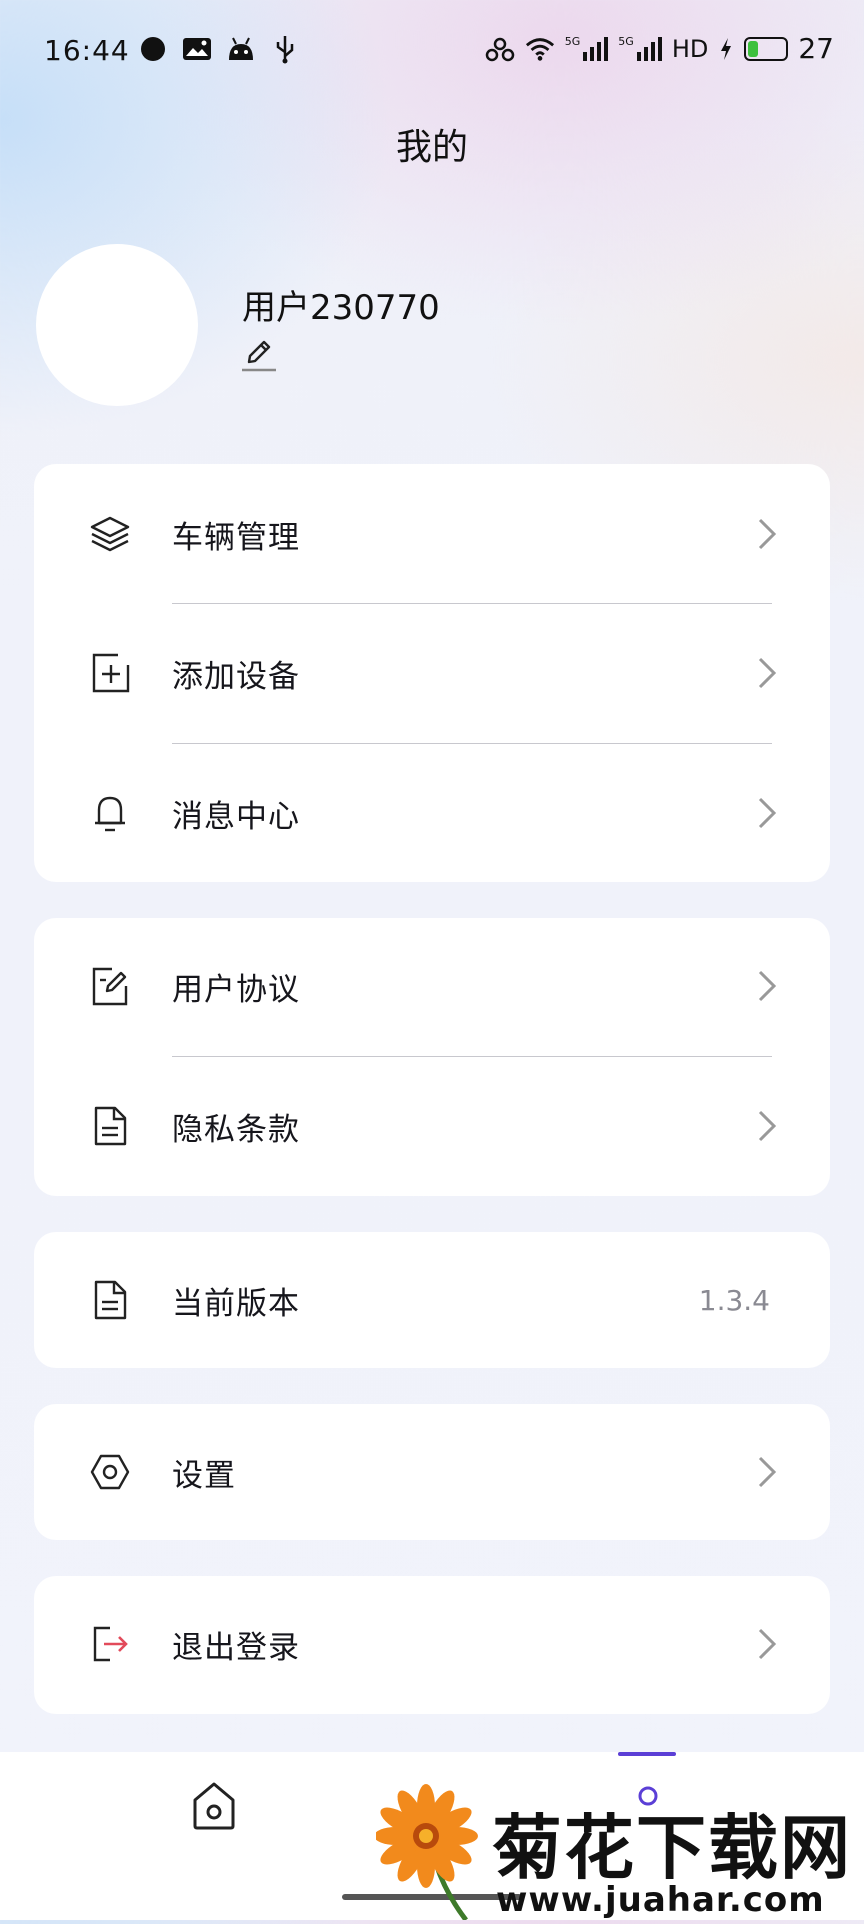 Image resolution: width=864 pixels, height=1924 pixels. Describe the element at coordinates (432, 1126) in the screenshot. I see `menu-item-privacy-policy: 隐私条款` at that location.